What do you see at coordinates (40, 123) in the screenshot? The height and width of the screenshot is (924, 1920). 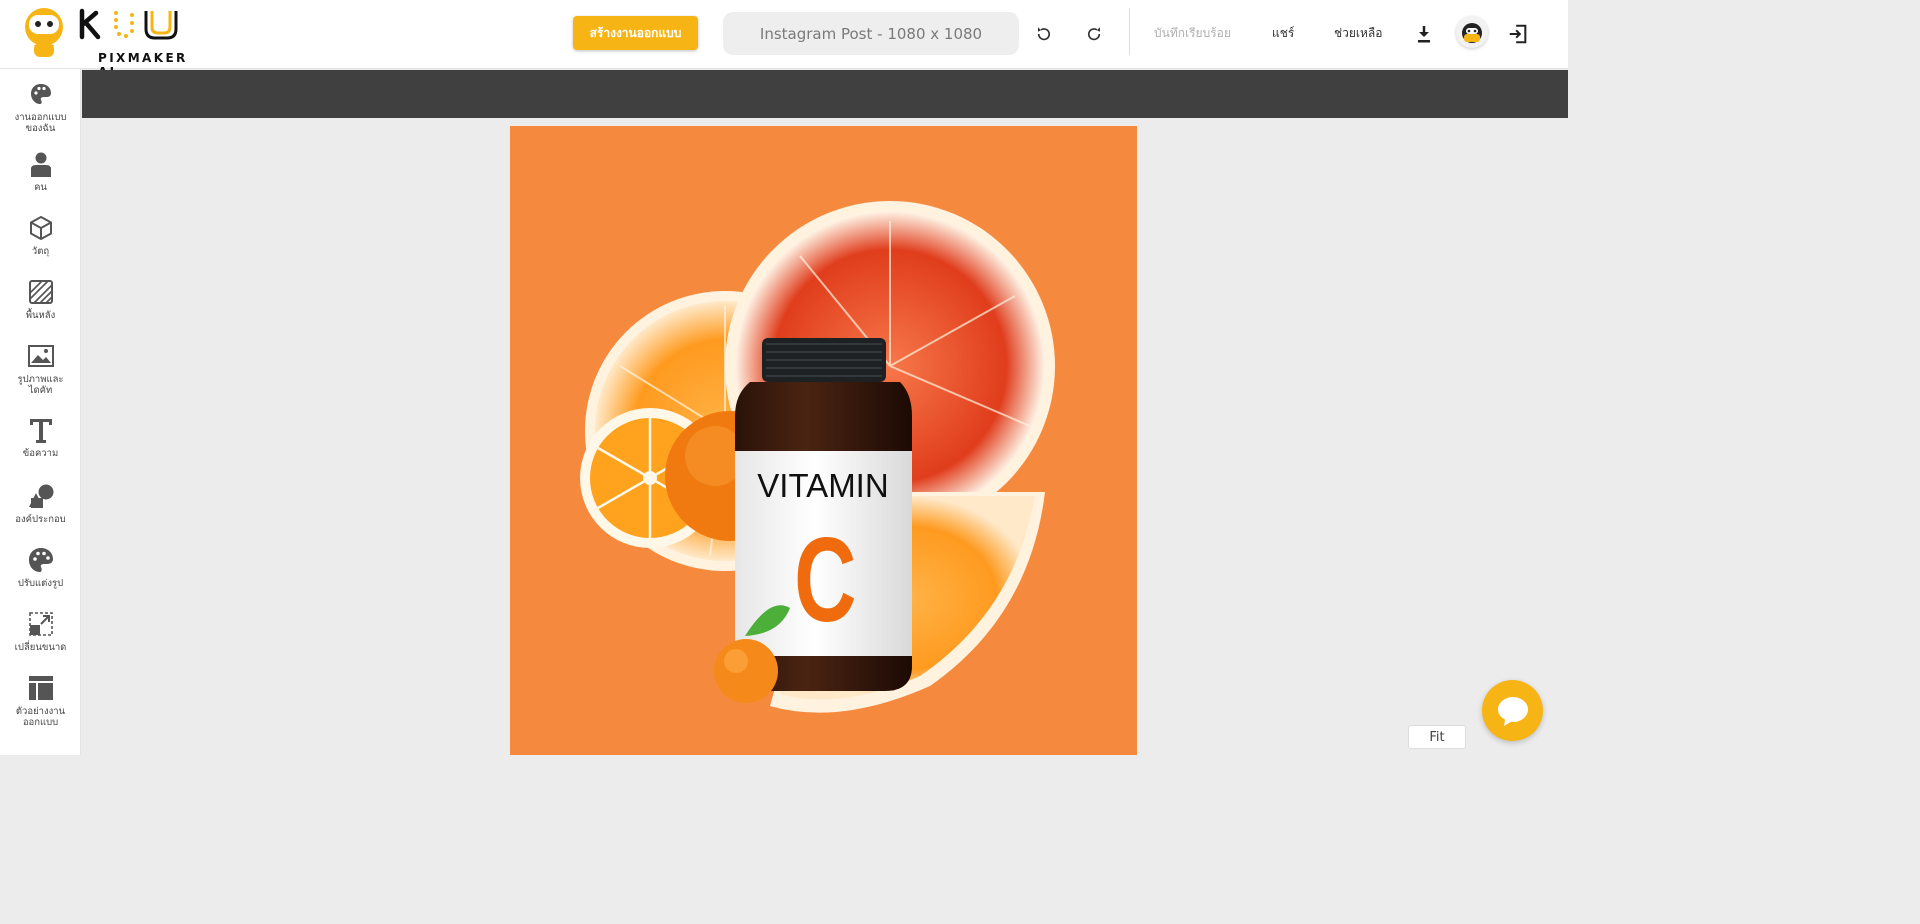 I see `sidebar-item-label: งานออกแบบ ของฉัน` at bounding box center [40, 123].